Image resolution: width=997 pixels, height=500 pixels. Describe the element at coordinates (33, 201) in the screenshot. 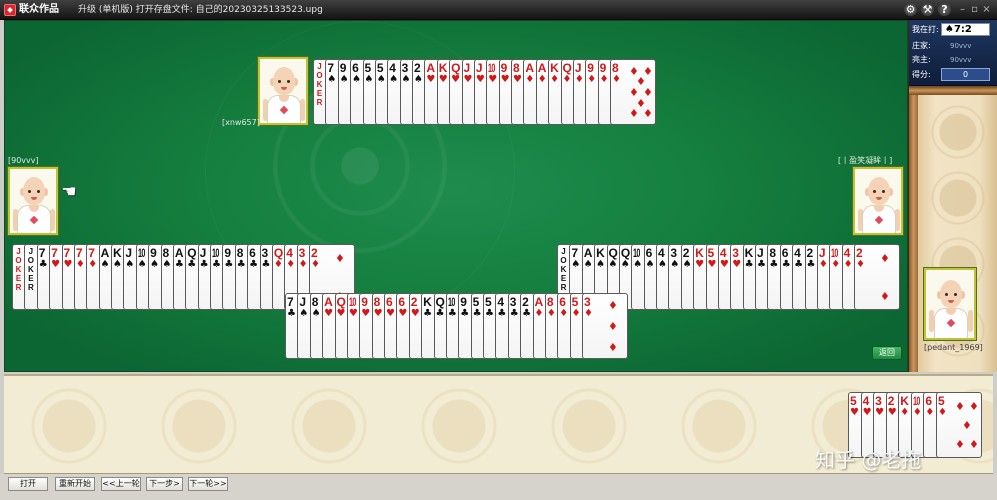

I see `left-player-avatar` at that location.